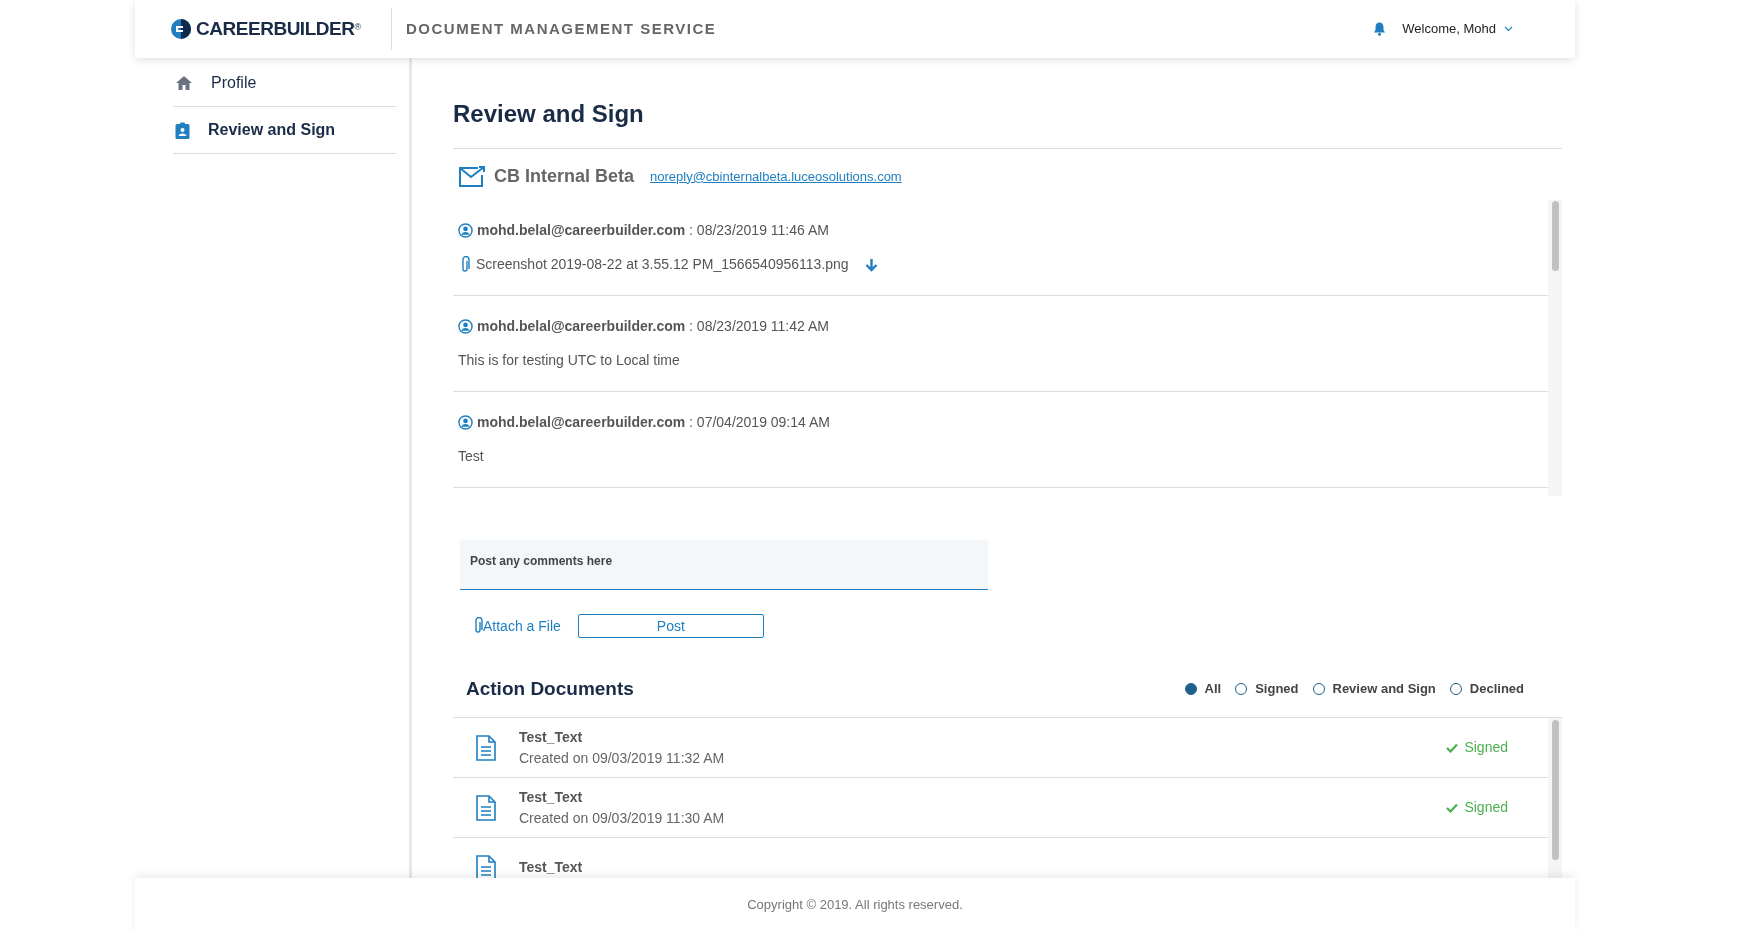 Image resolution: width=1738 pixels, height=932 pixels. Describe the element at coordinates (1267, 689) in the screenshot. I see `filter-radio: Signed` at that location.